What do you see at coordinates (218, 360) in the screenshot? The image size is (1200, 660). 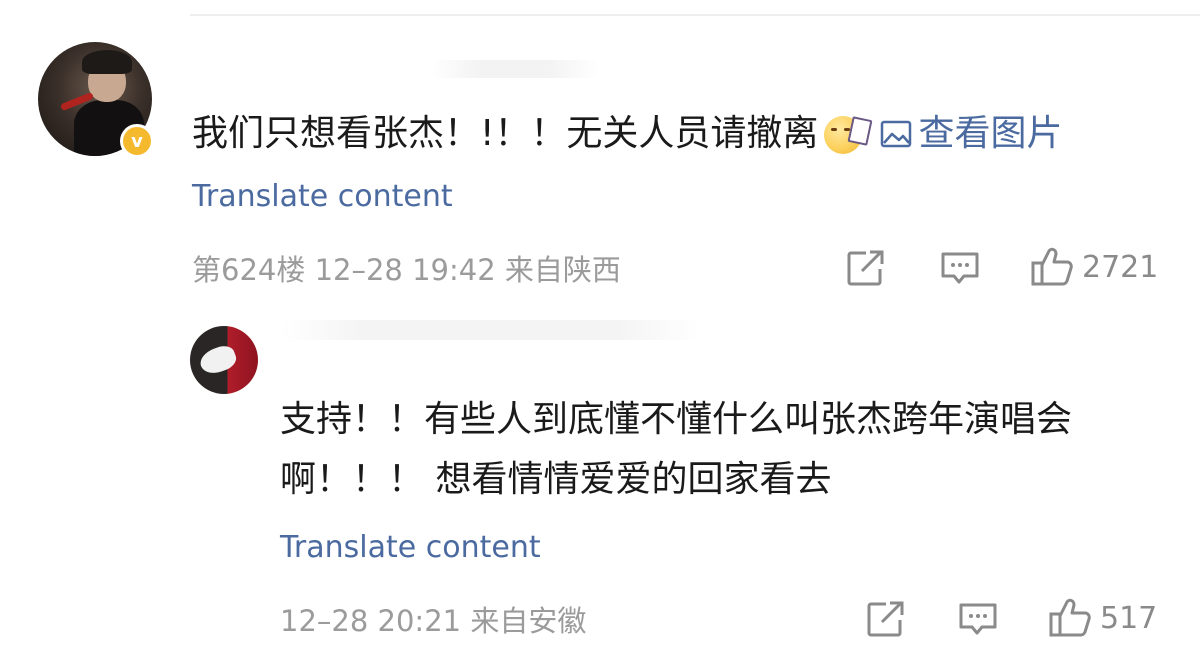 I see `avatar-hand` at bounding box center [218, 360].